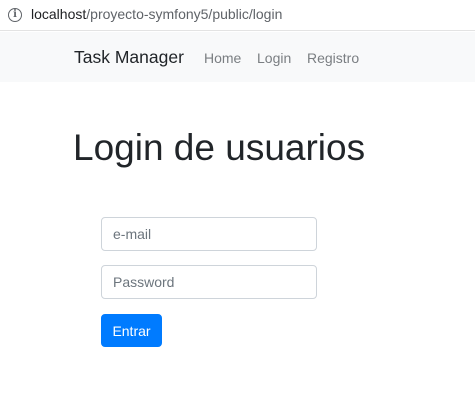 Image resolution: width=475 pixels, height=420 pixels. I want to click on nav-link-home: Home, so click(222, 58).